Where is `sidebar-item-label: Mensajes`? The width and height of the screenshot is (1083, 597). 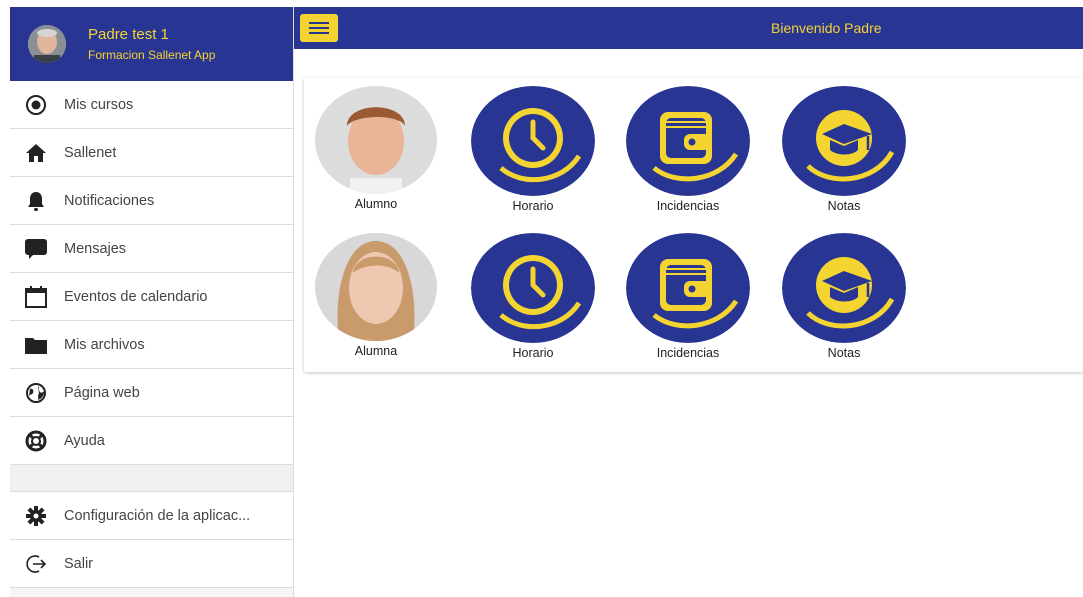 sidebar-item-label: Mensajes is located at coordinates (95, 248).